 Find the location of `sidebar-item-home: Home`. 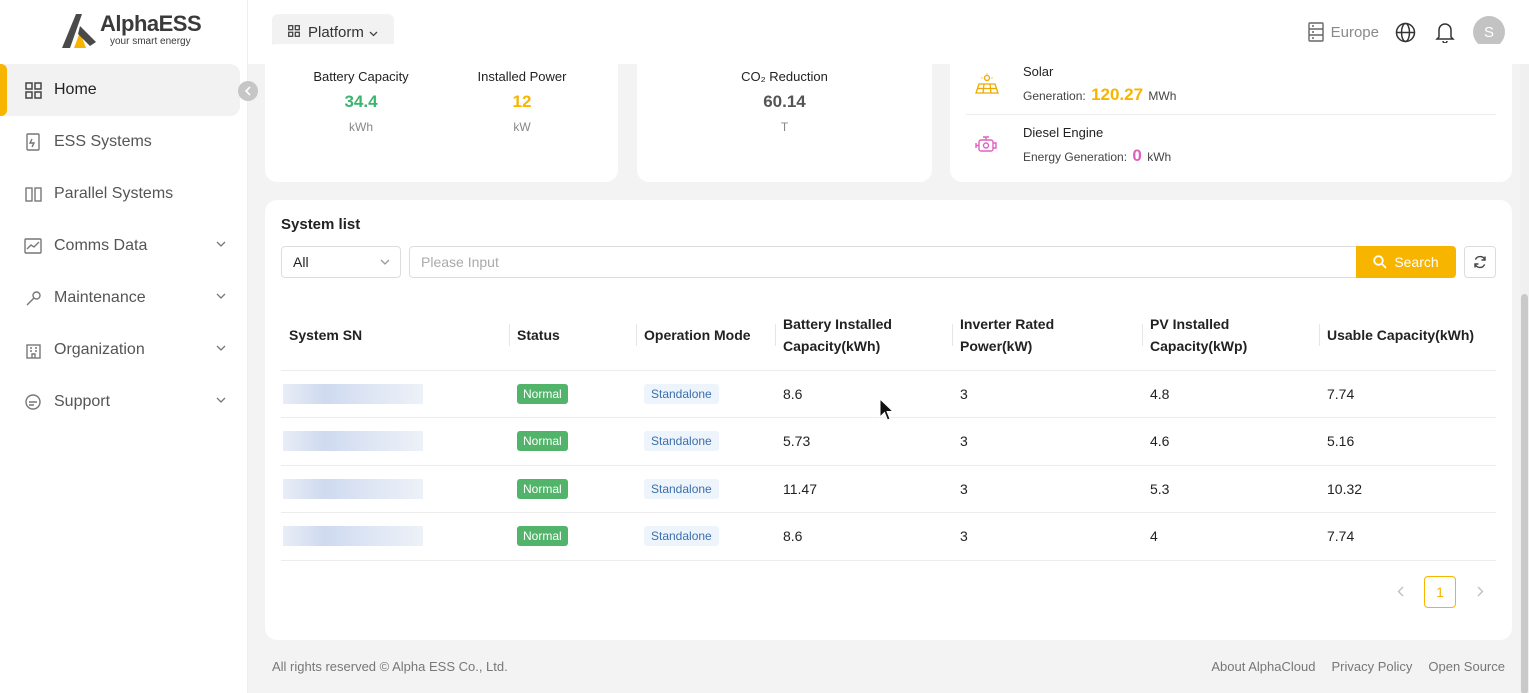

sidebar-item-home: Home is located at coordinates (120, 90).